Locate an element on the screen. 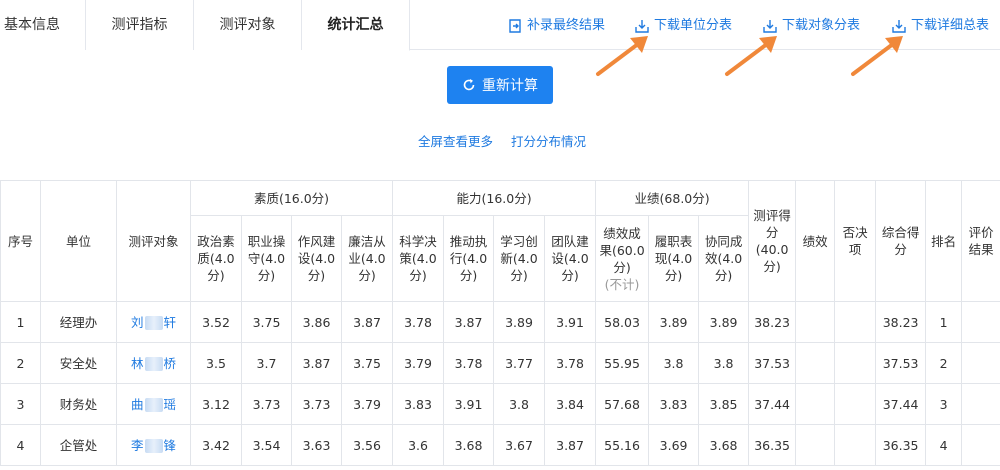  header-rank: 排名 is located at coordinates (944, 241).